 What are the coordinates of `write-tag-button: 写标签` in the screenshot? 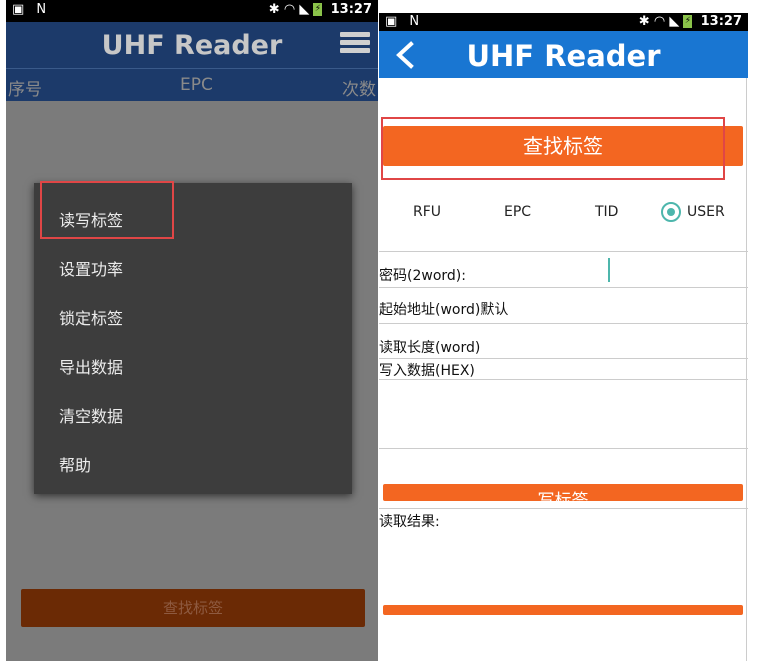 It's located at (563, 492).